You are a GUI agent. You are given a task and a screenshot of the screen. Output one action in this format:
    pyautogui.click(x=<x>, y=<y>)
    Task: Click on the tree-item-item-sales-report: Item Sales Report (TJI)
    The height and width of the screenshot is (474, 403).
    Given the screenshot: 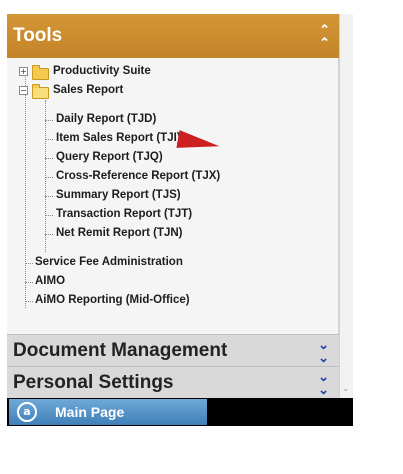 What is the action you would take?
    pyautogui.click(x=118, y=138)
    